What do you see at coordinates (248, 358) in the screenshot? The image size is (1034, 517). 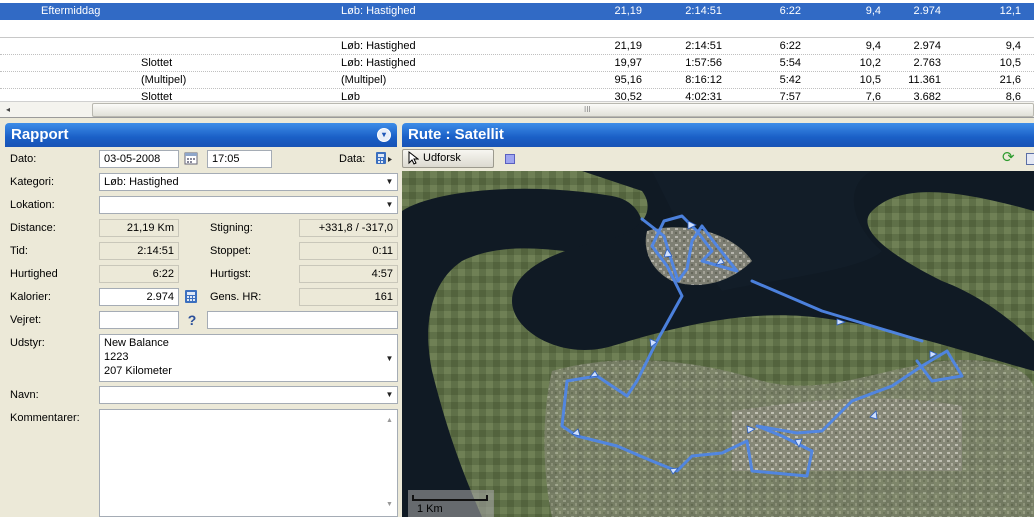 I see `equipment-select: New Balance 1223 207 Kilometer ▼` at bounding box center [248, 358].